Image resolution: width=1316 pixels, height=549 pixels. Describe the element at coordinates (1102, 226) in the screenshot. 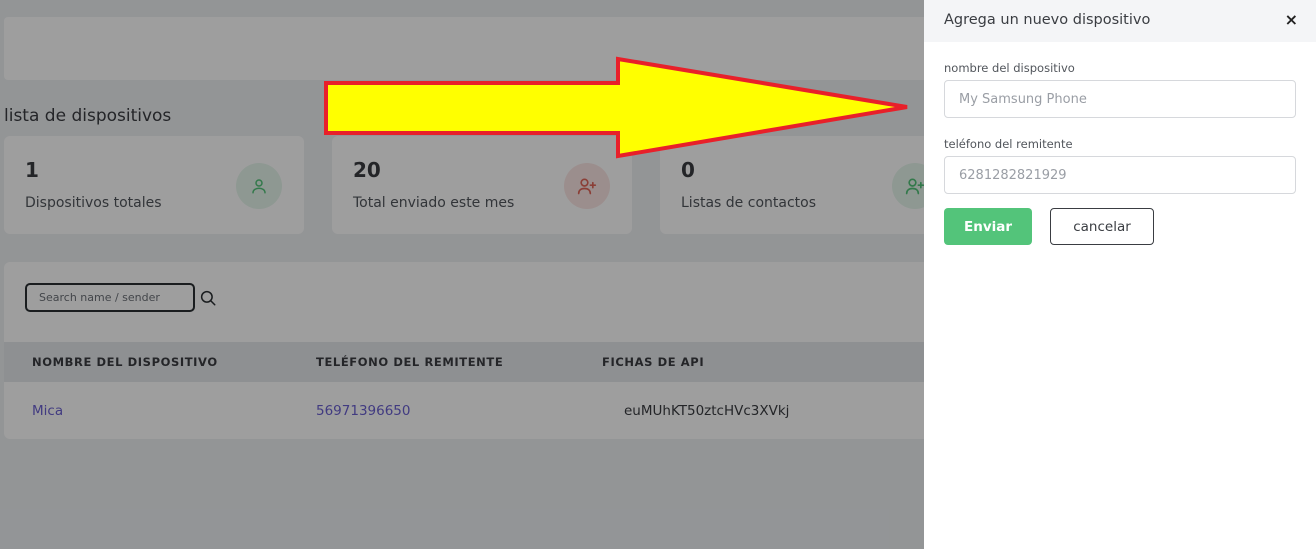

I see `cancel-button: cancelar` at that location.